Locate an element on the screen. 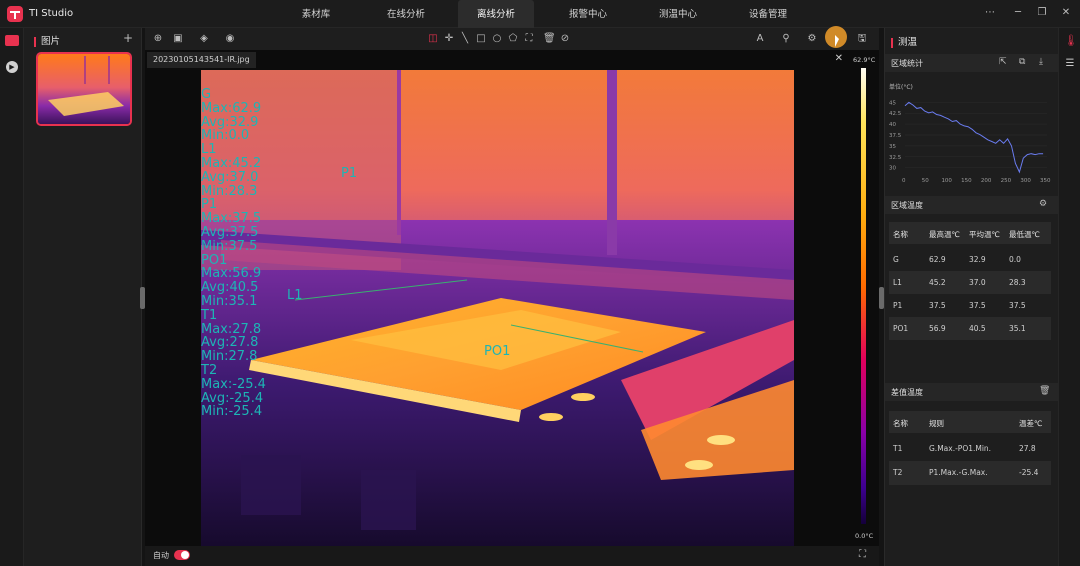  fullscreen-icon: ⛶ is located at coordinates (862, 554).